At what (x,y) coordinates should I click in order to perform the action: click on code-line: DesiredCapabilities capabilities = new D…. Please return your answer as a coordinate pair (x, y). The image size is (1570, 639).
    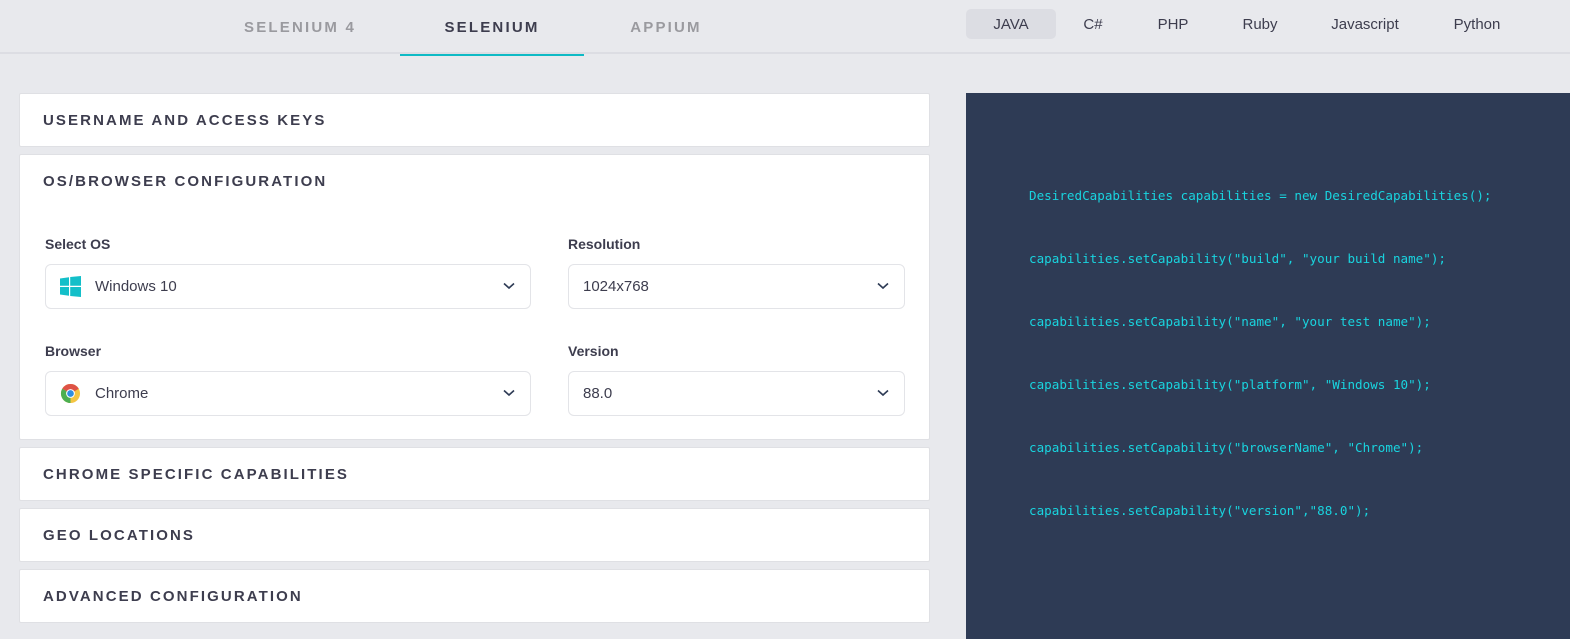
    Looking at the image, I should click on (1260, 195).